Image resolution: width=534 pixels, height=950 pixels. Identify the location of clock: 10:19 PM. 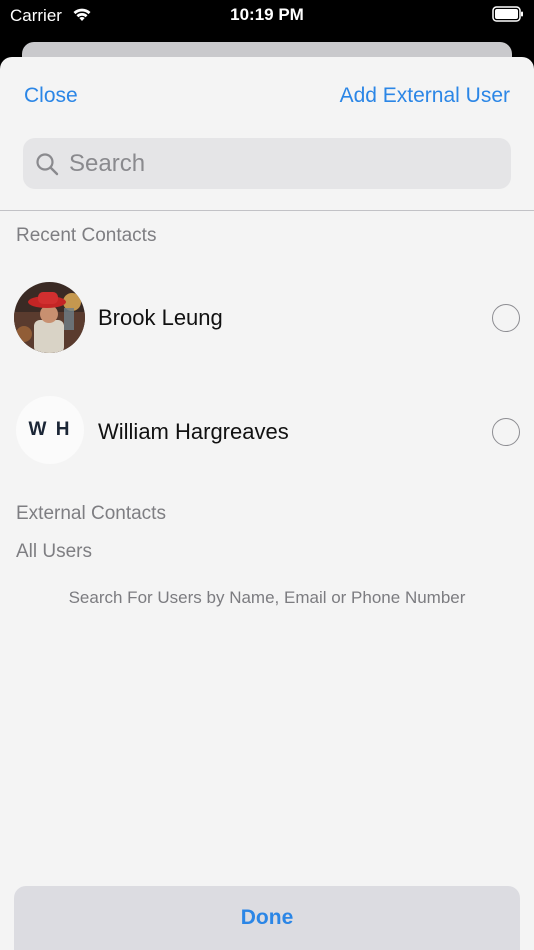
(267, 14).